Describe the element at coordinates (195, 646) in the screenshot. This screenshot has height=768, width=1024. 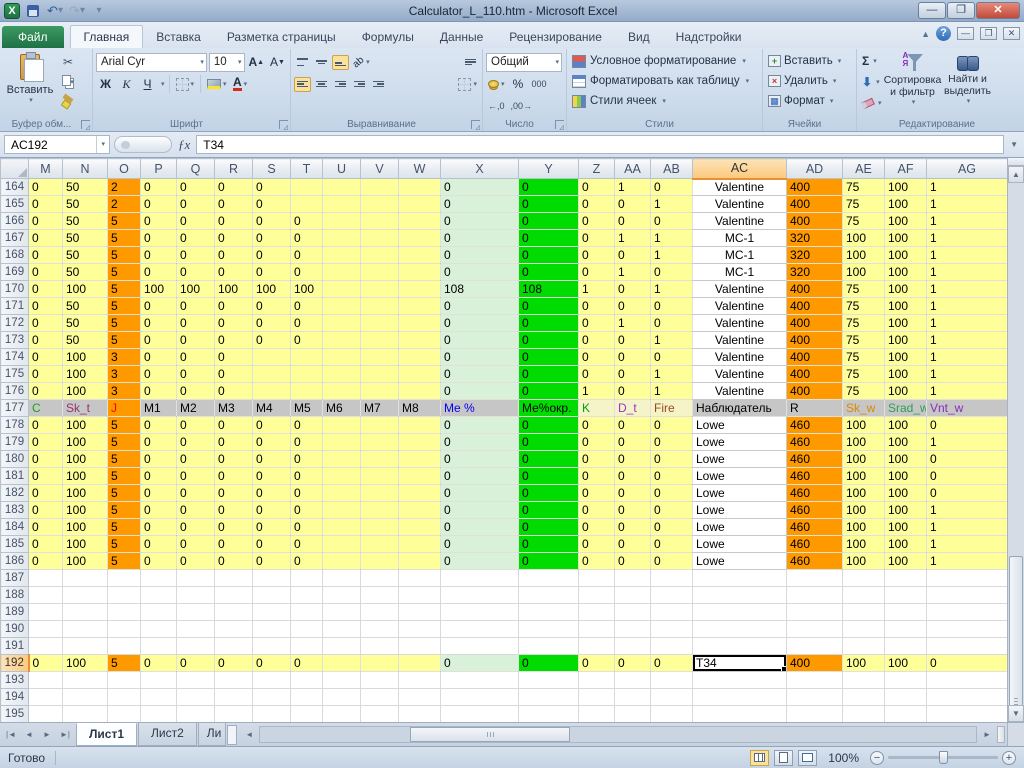
I see `cell-Q191` at that location.